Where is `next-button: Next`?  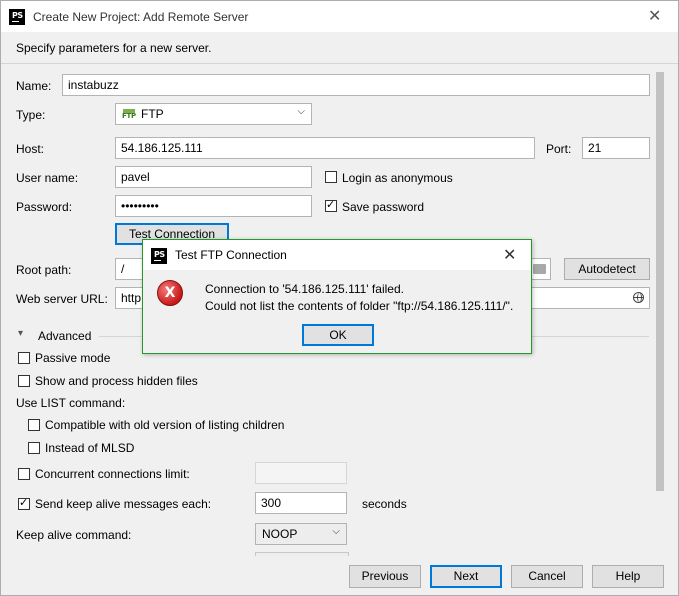
next-button: Next is located at coordinates (466, 576).